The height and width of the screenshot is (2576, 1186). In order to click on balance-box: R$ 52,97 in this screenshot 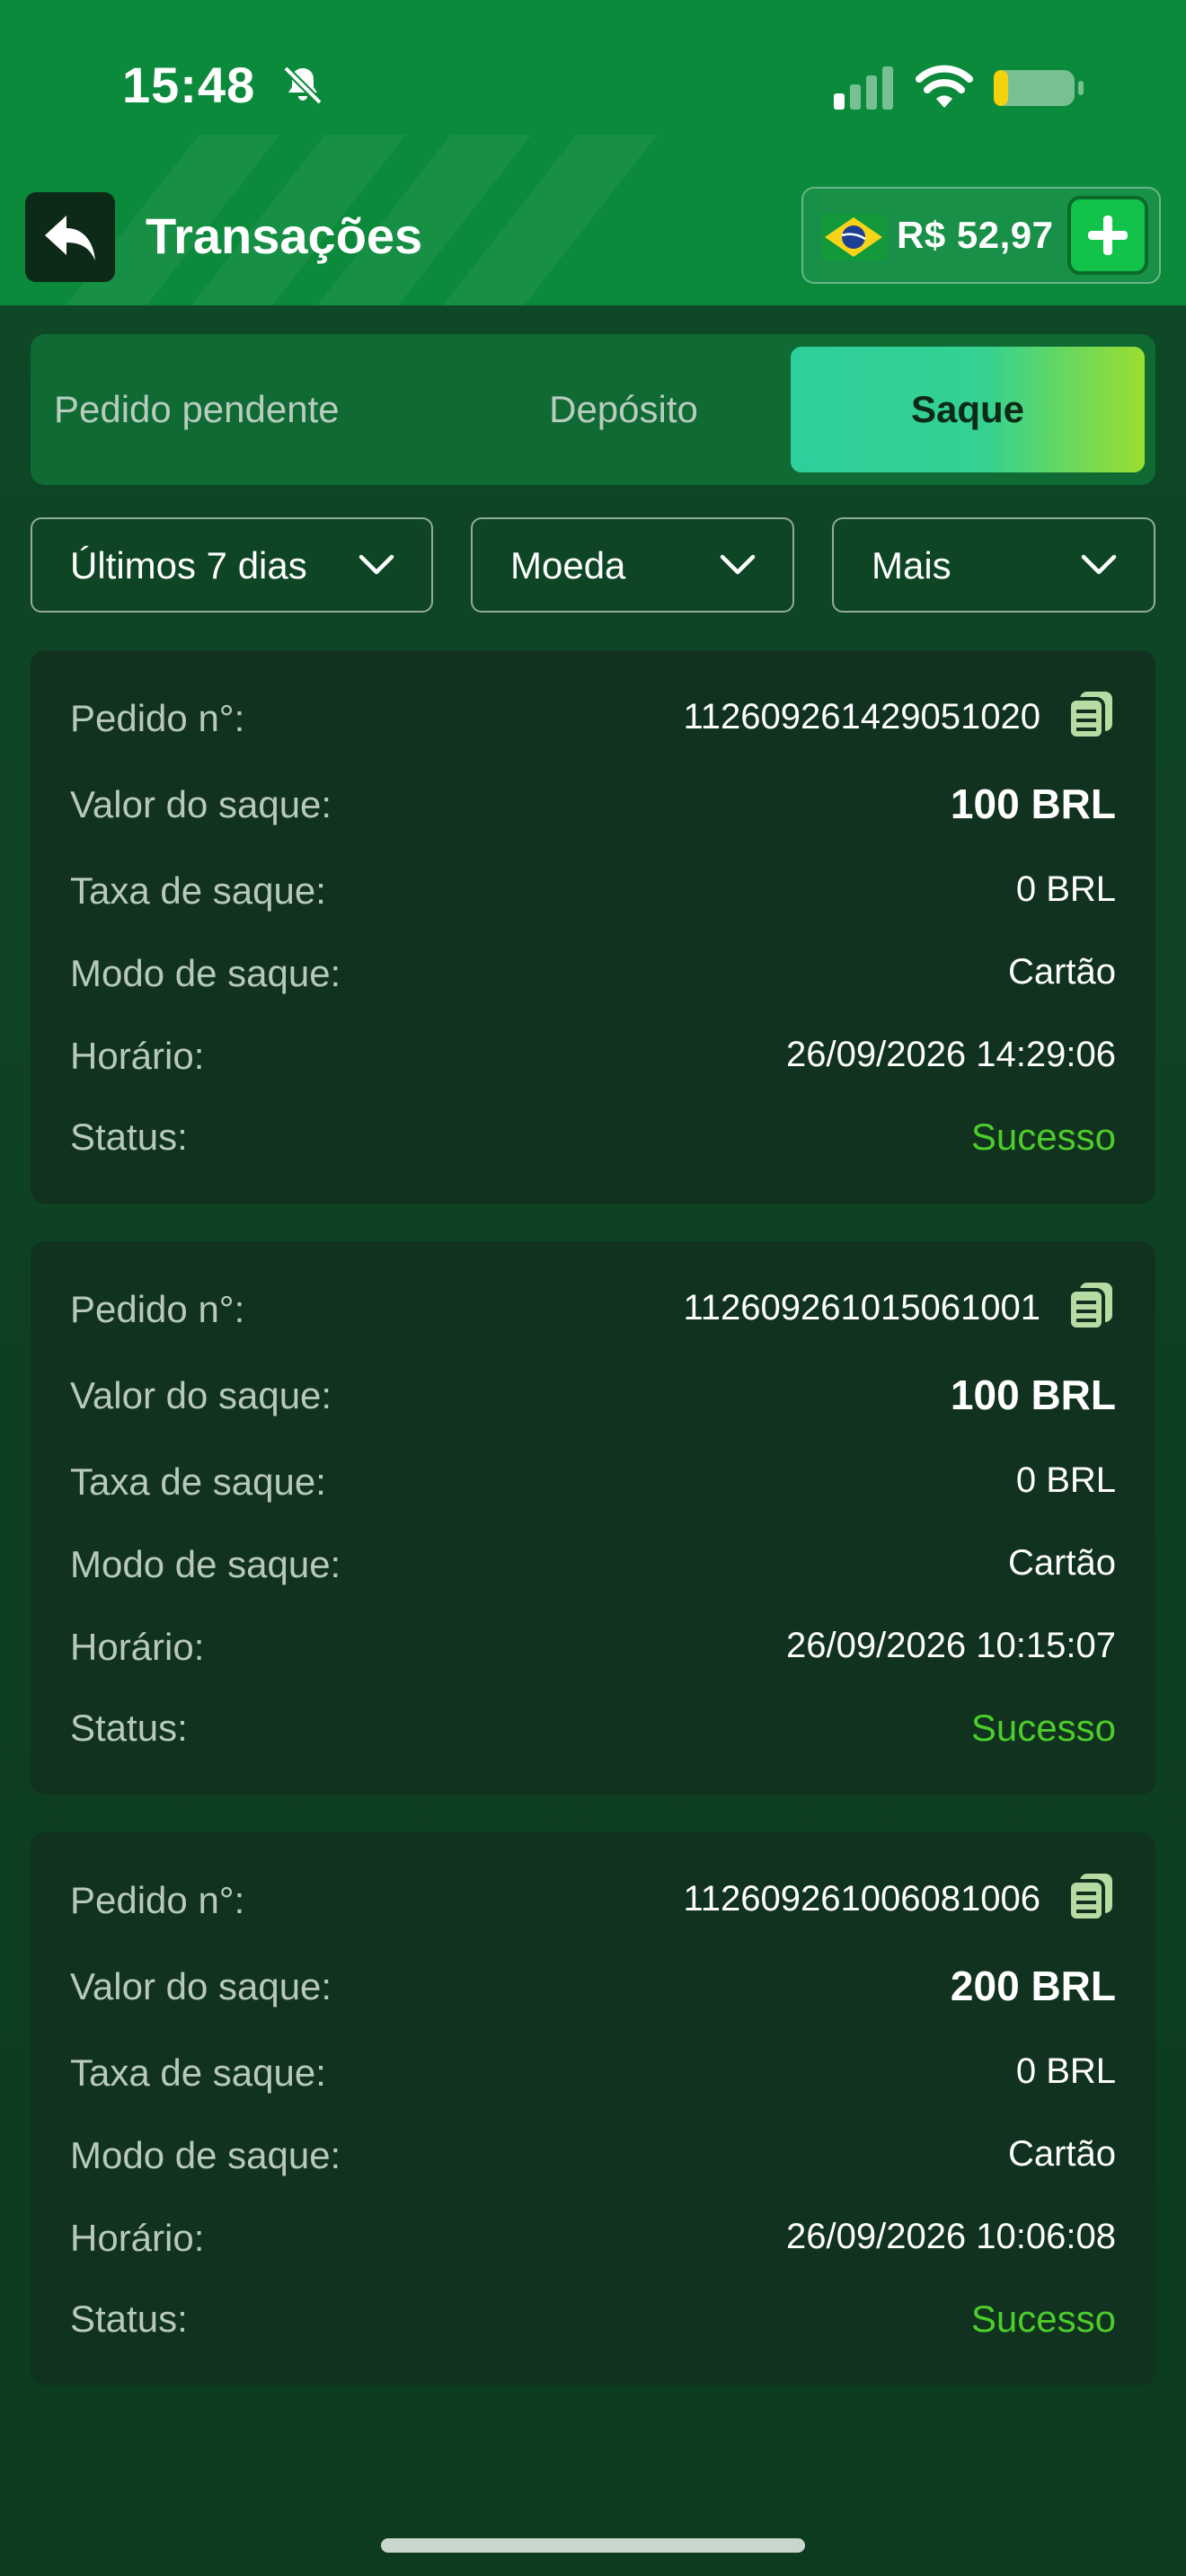, I will do `click(981, 235)`.